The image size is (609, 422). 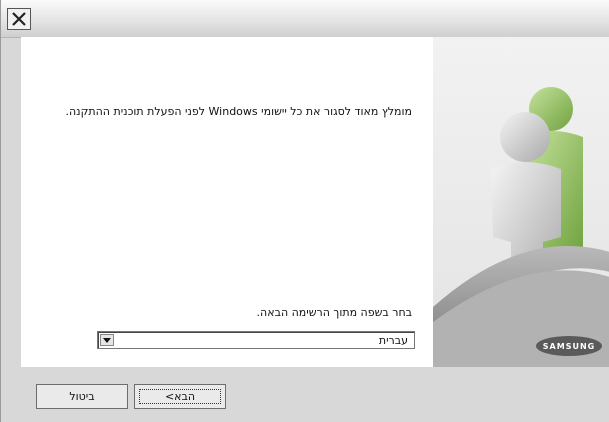 I want to click on cancel-button: ביטול, so click(x=82, y=396).